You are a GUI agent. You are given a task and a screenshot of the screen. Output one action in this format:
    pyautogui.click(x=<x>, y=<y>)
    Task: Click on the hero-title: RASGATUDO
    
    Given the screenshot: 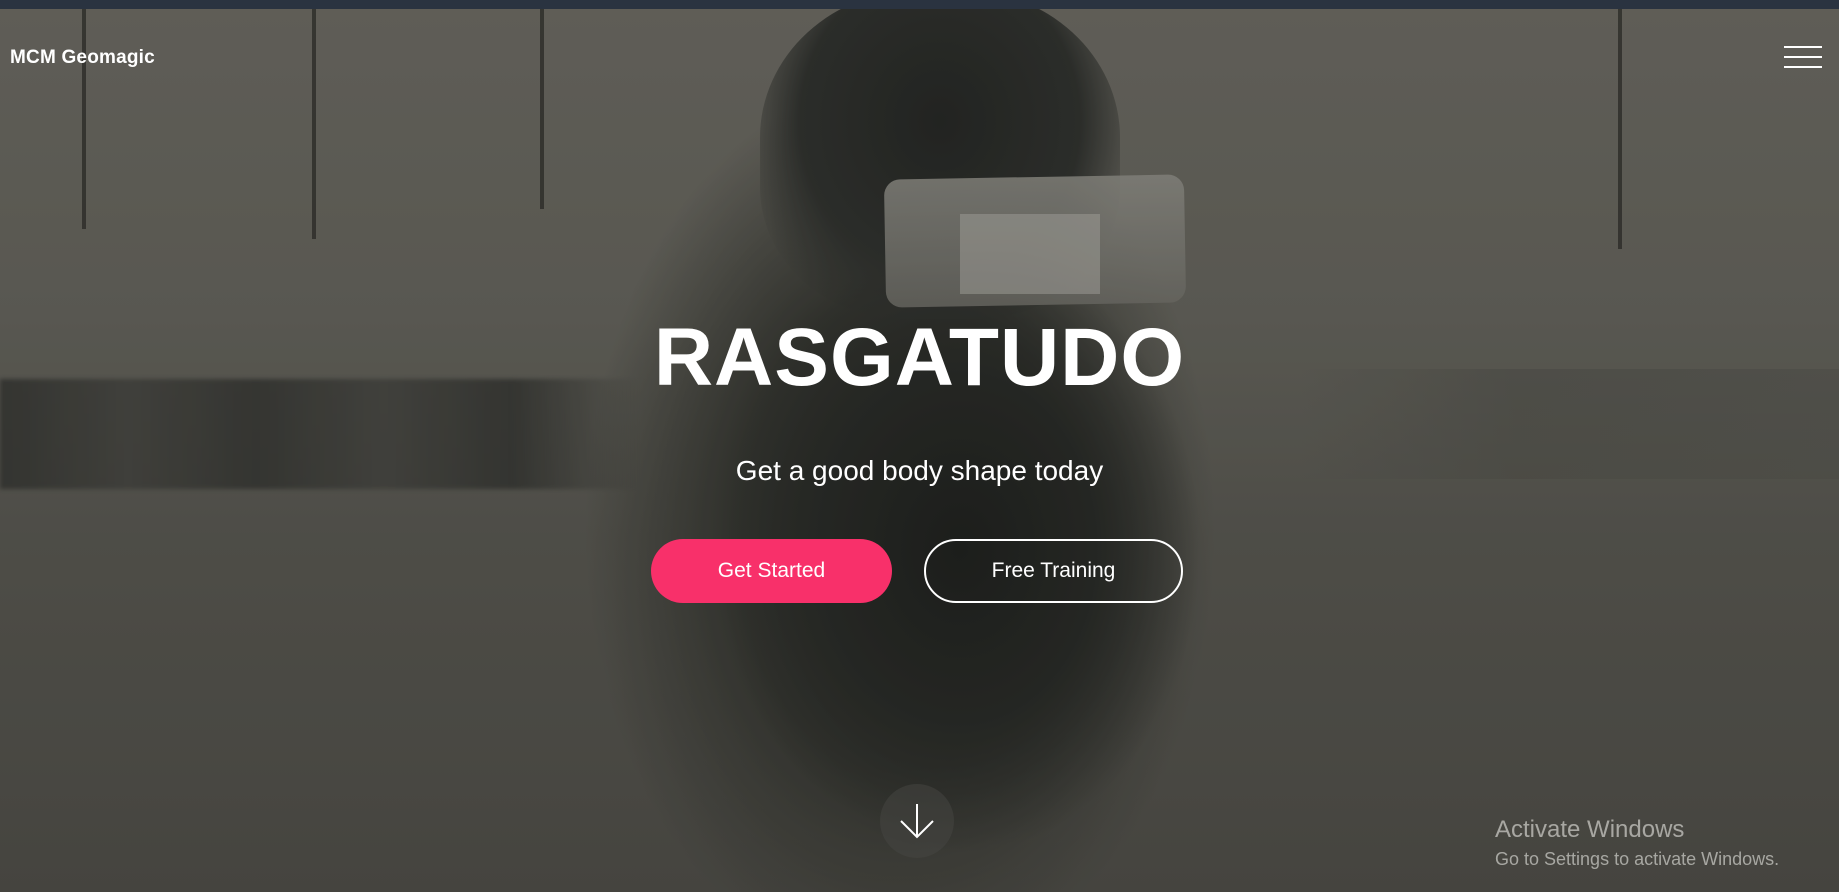 What is the action you would take?
    pyautogui.click(x=919, y=357)
    